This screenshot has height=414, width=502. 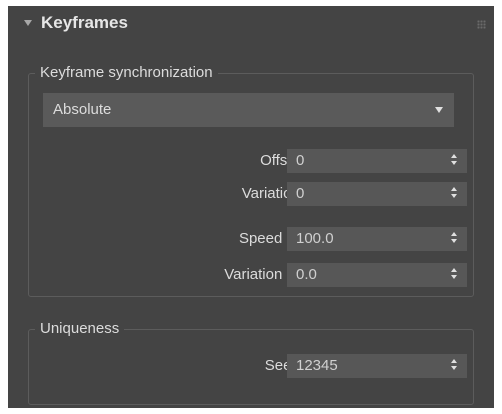 What do you see at coordinates (377, 161) in the screenshot?
I see `offset-spinner: 0` at bounding box center [377, 161].